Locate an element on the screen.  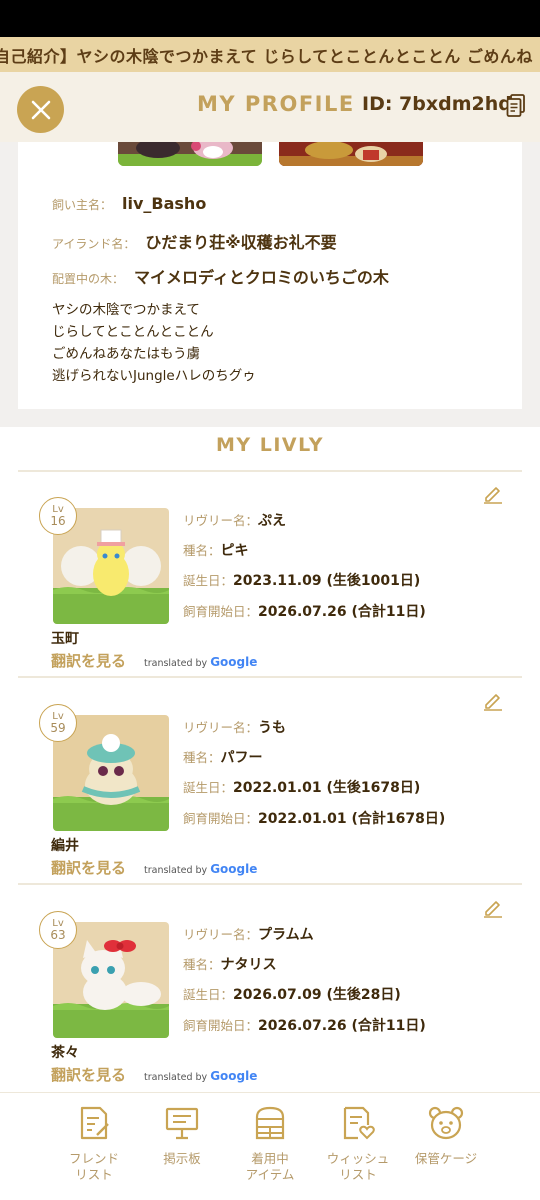
tree-thumbnail is located at coordinates (351, 154).